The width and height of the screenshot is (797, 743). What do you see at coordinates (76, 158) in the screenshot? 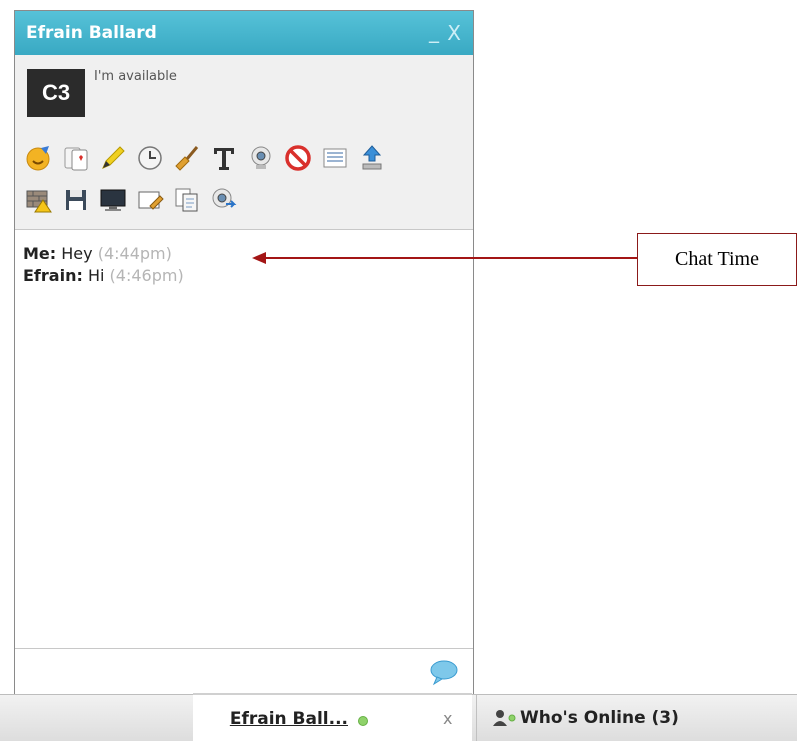
I see `cards-icon` at bounding box center [76, 158].